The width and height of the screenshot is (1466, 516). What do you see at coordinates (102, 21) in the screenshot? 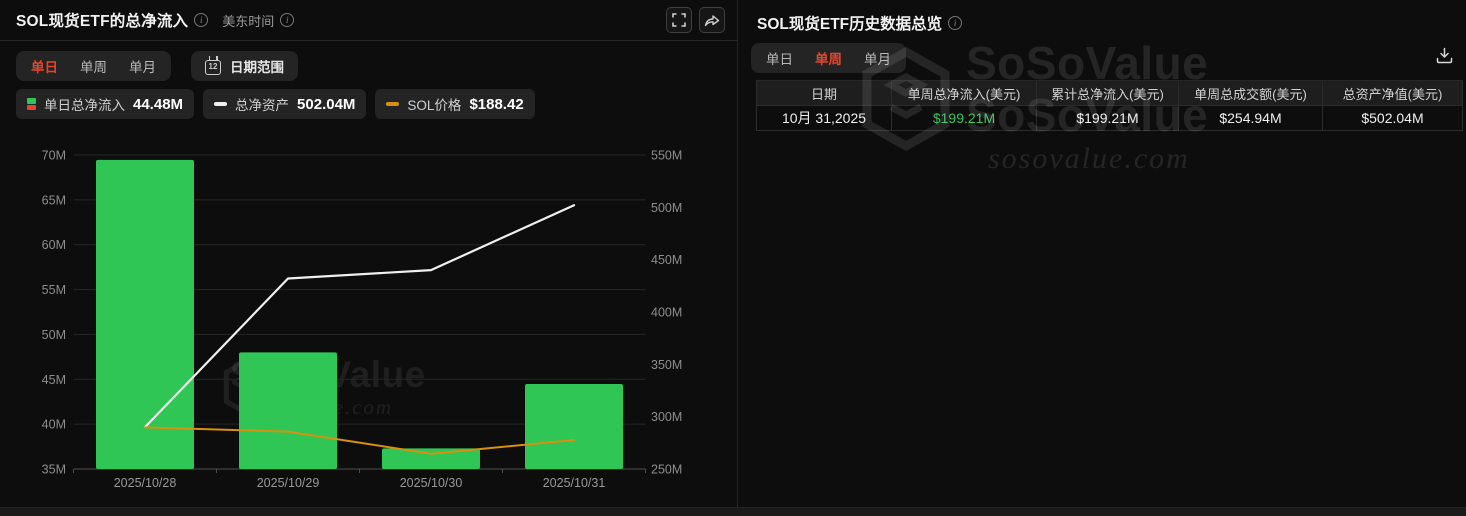
I see `chart-title: SOL现货ETF的总净流入` at bounding box center [102, 21].